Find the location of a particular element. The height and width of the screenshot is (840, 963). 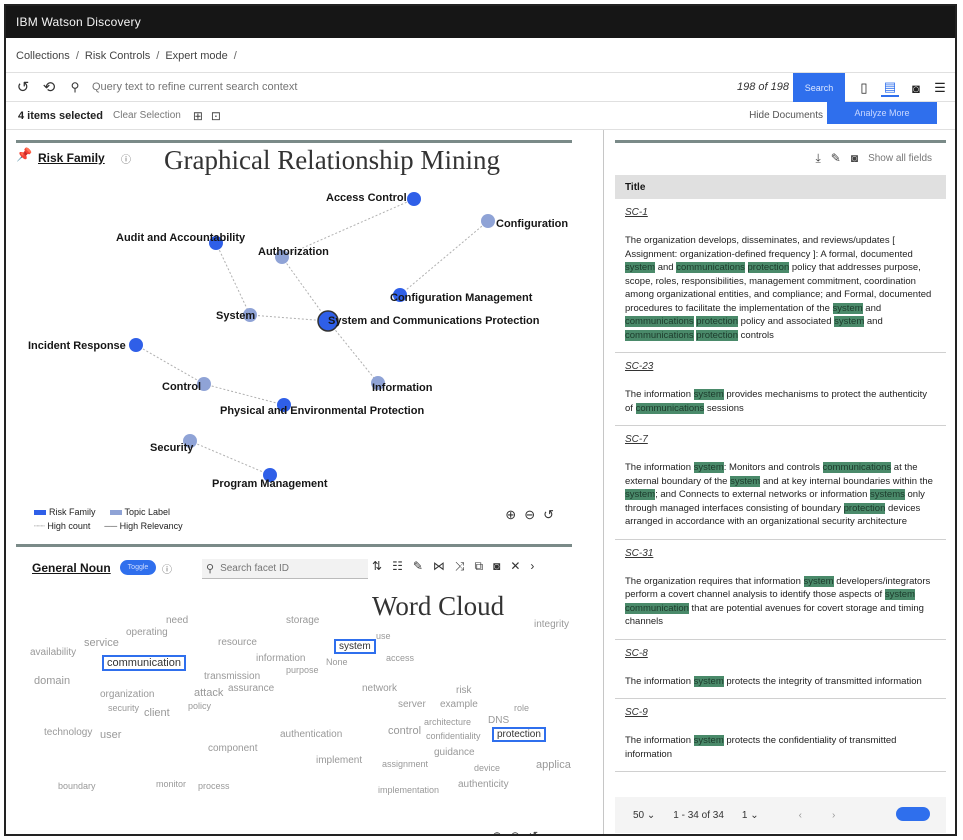

shuffle-icon: ⤨ is located at coordinates (460, 566).